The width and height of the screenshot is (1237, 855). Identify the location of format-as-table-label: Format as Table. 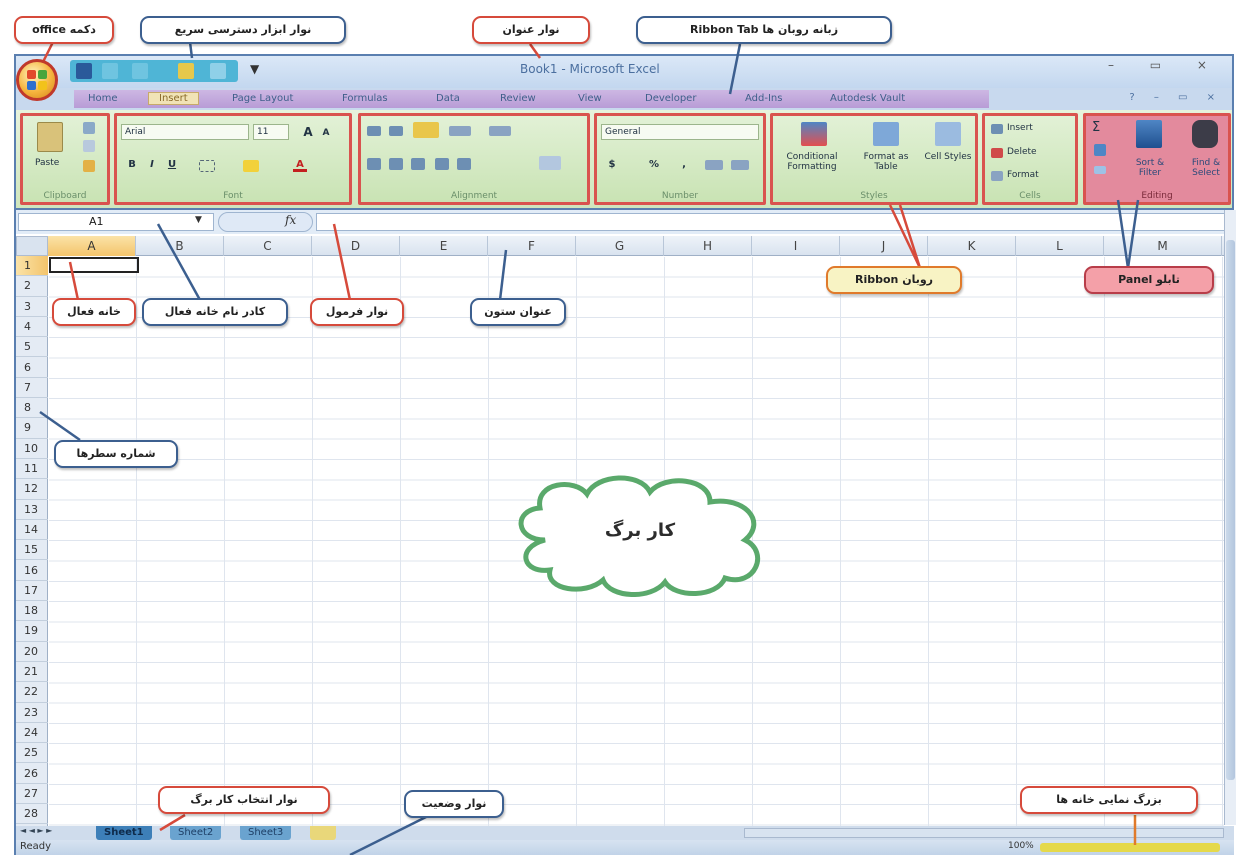
(886, 162).